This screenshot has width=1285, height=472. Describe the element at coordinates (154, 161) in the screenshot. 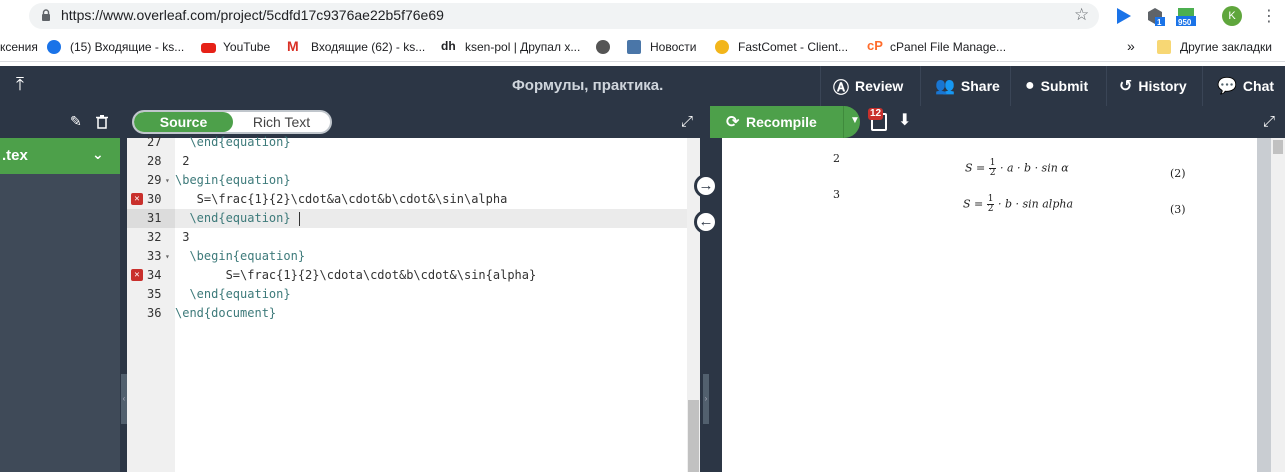

I see `line-number-text: 28` at that location.